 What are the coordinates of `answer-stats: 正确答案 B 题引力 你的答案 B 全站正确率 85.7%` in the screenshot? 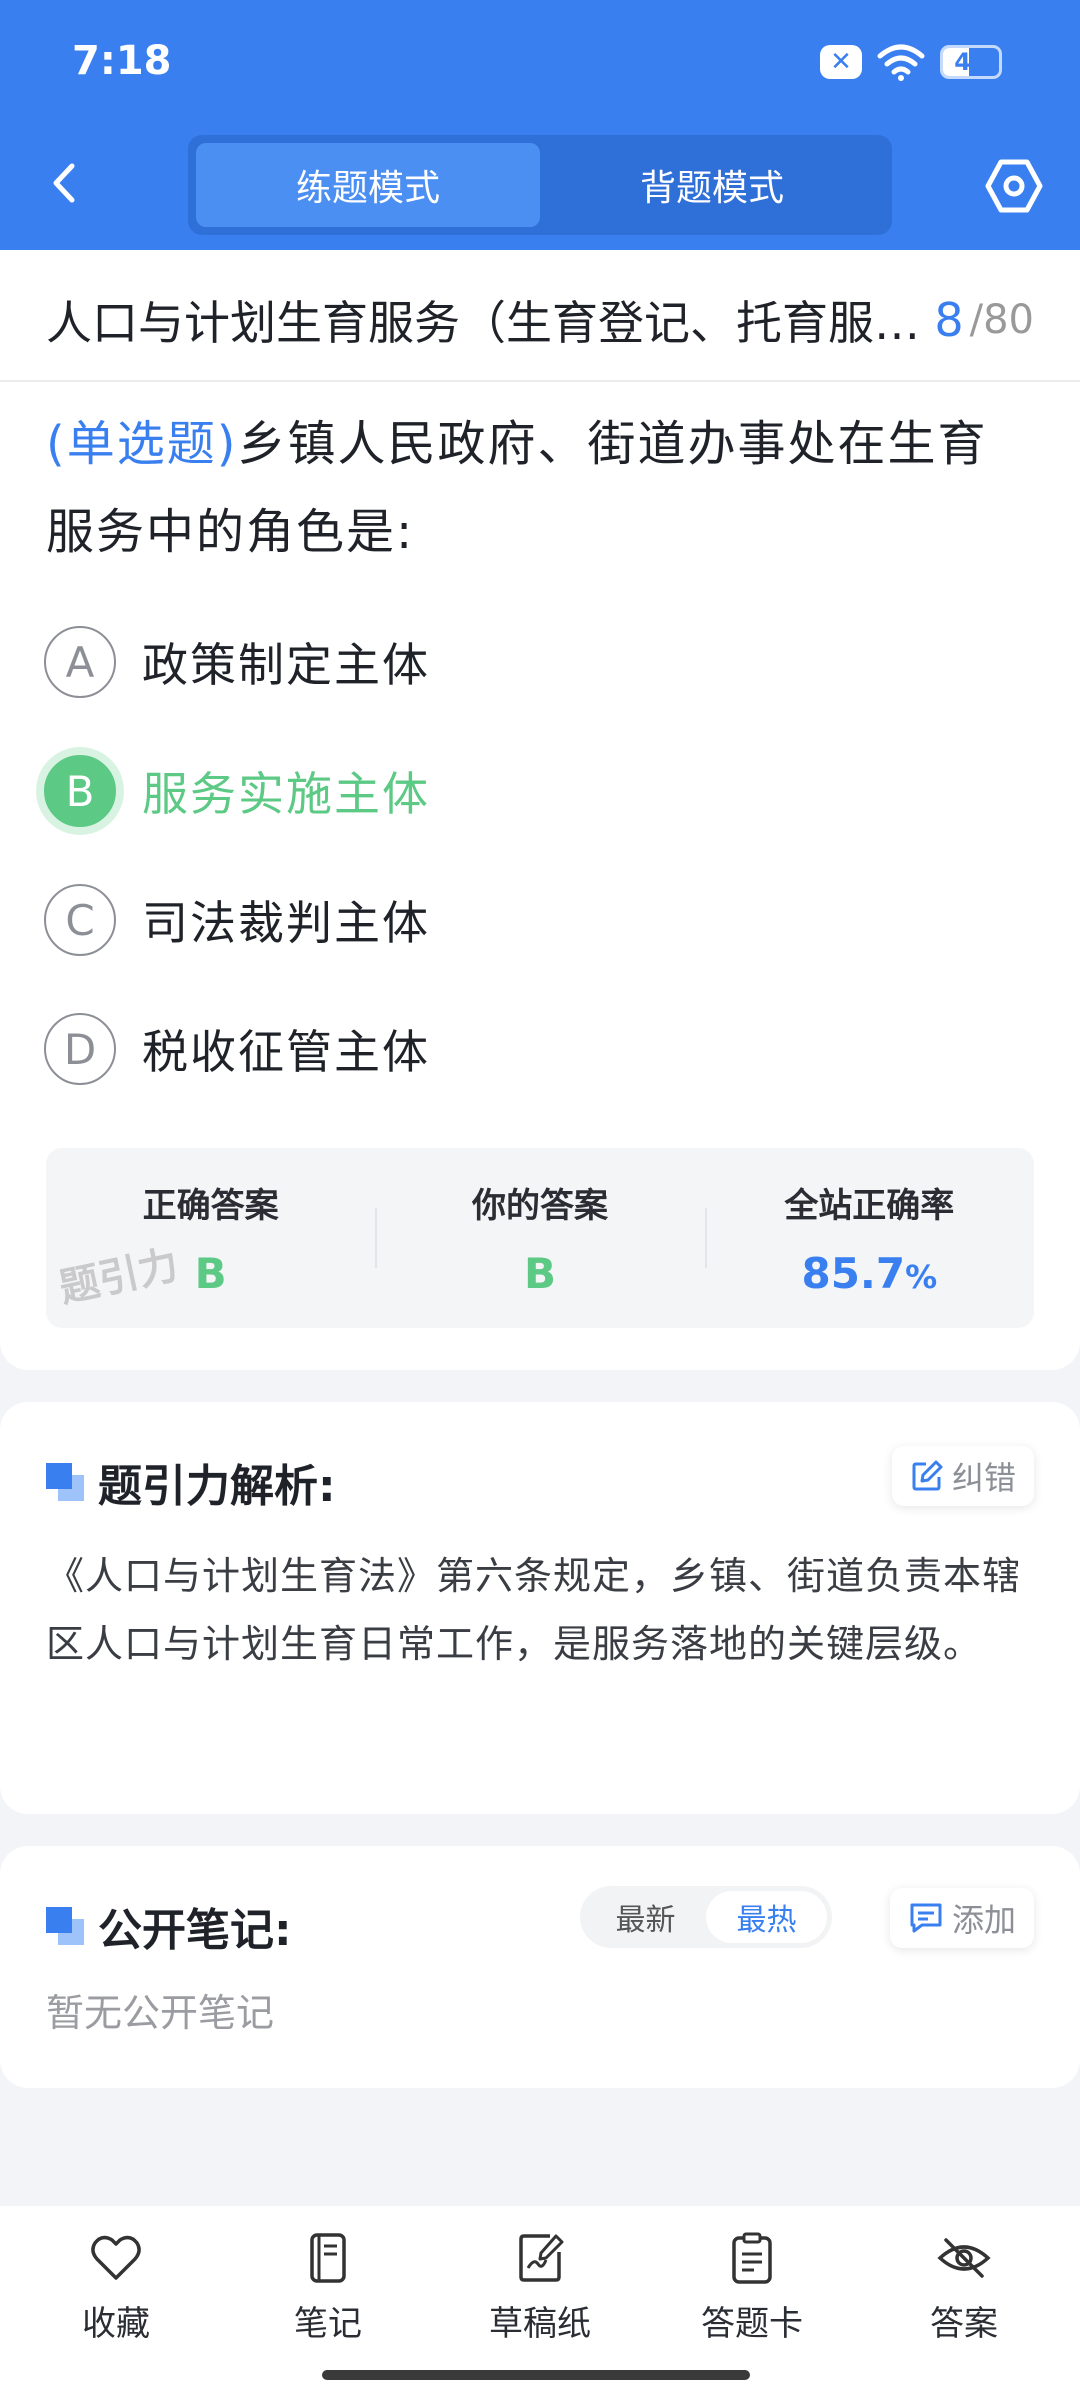 It's located at (540, 1238).